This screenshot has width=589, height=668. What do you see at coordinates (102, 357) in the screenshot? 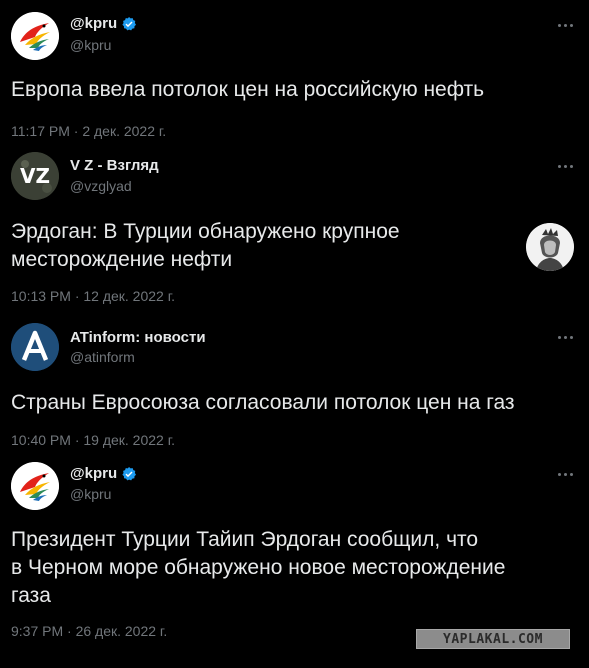
I see `author-handle: @atinform` at bounding box center [102, 357].